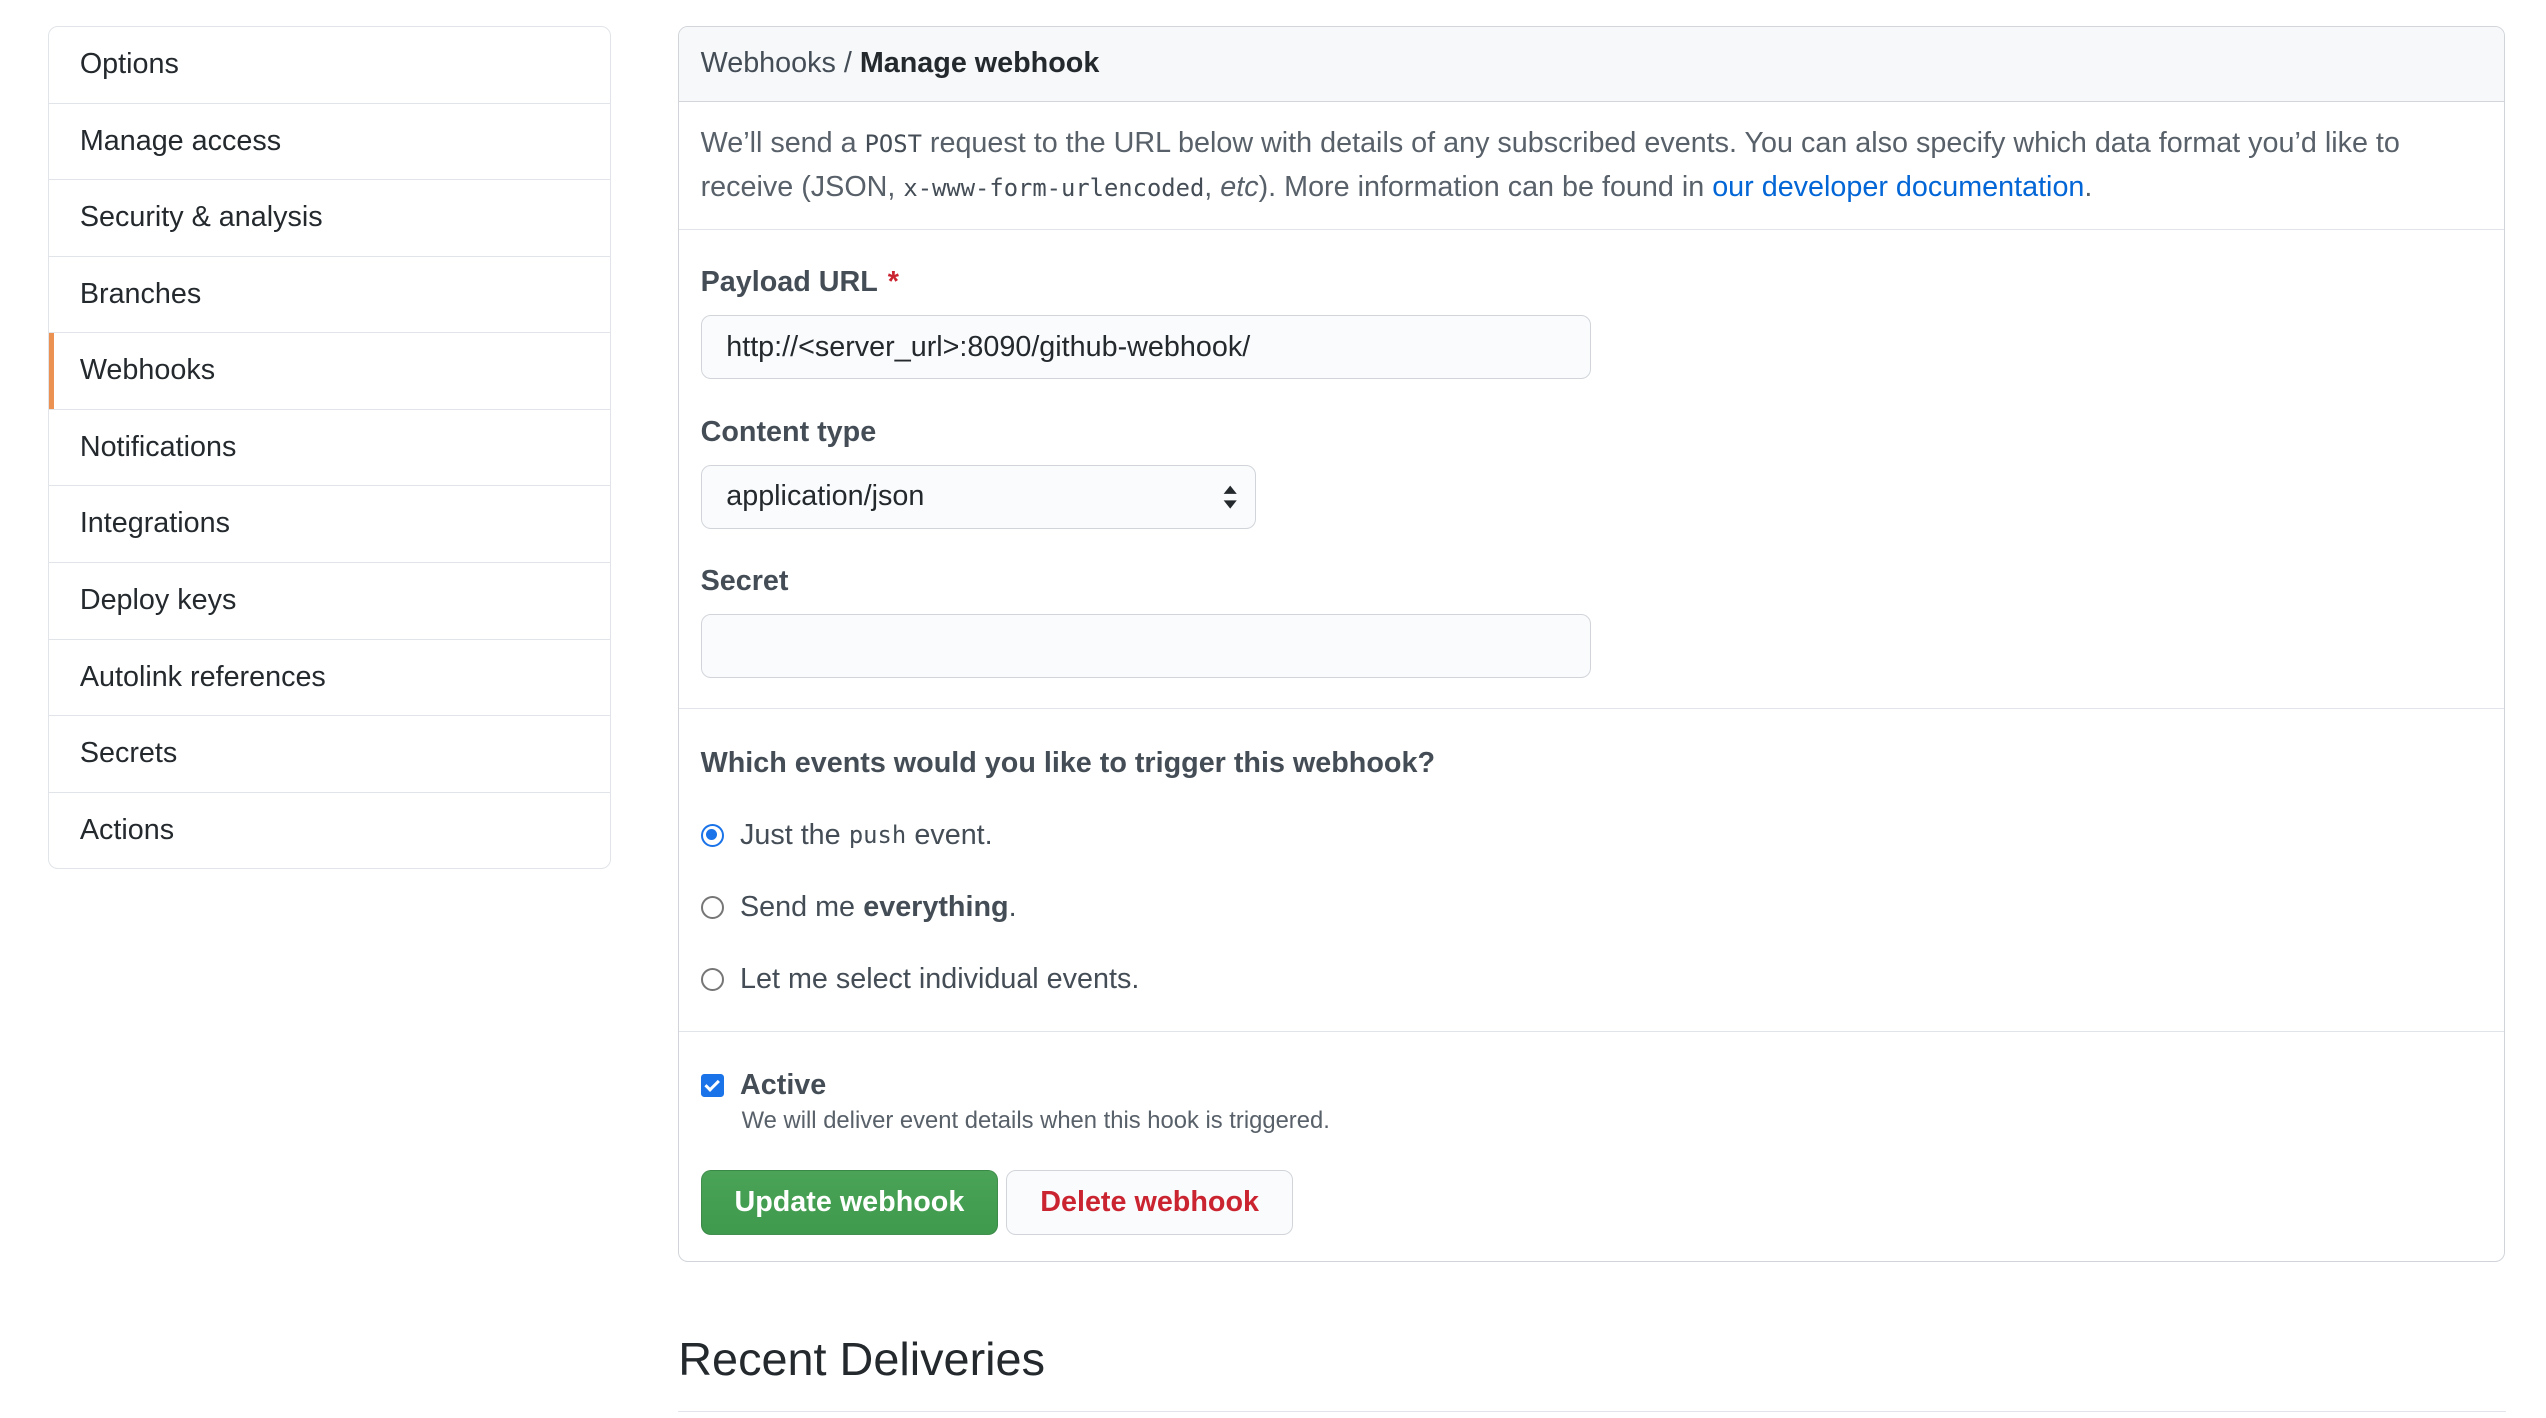 Image resolution: width=2546 pixels, height=1418 pixels. Describe the element at coordinates (783, 1085) in the screenshot. I see `active-label: Active` at that location.